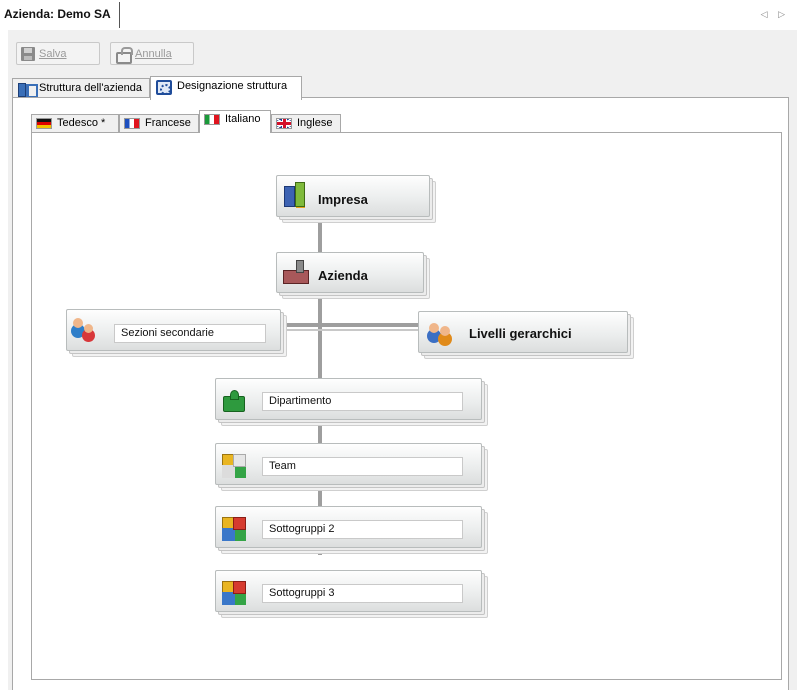  Describe the element at coordinates (234, 400) in the screenshot. I see `puzzle-piece-icon` at that location.